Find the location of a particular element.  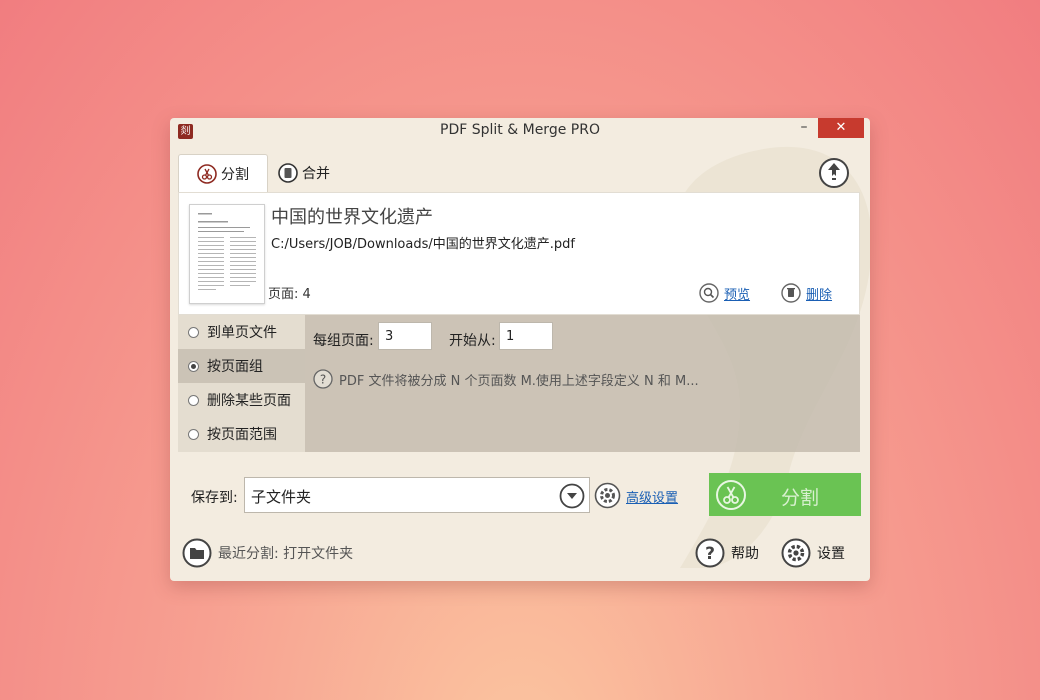

help-label: 帮助 is located at coordinates (745, 554).